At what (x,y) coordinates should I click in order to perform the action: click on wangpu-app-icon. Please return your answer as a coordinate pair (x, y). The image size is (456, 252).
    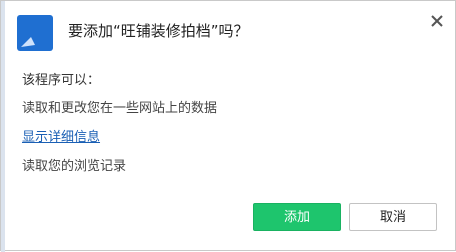
    Looking at the image, I should click on (35, 33).